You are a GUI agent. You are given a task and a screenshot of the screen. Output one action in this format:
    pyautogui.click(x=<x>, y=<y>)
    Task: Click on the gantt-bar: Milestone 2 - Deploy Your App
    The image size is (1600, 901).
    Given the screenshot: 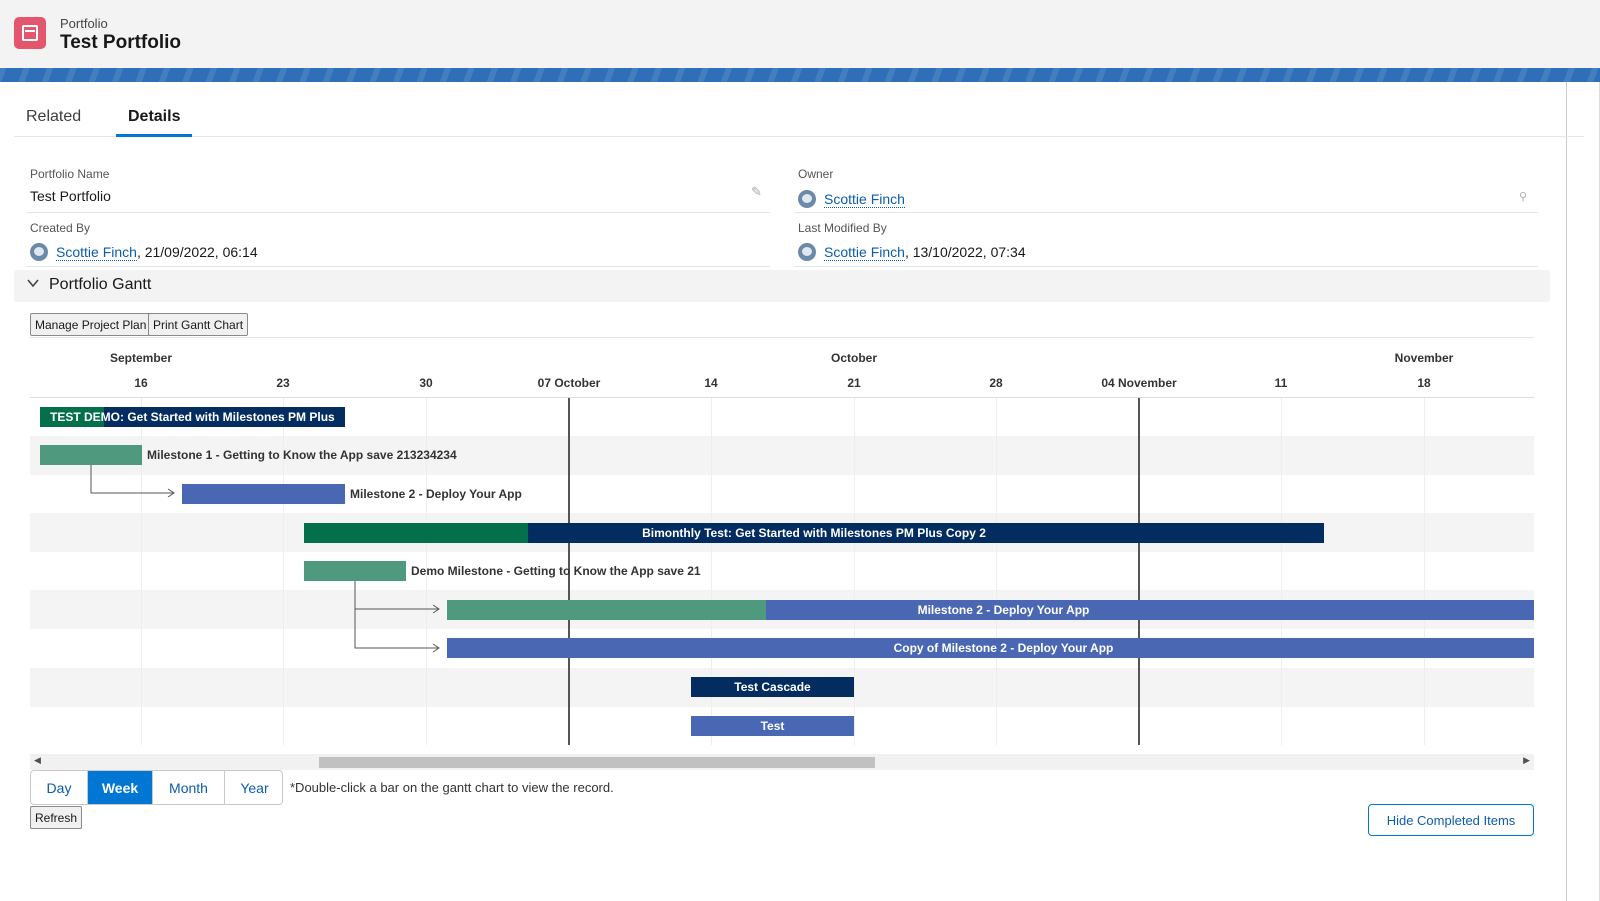 What is the action you would take?
    pyautogui.click(x=990, y=610)
    